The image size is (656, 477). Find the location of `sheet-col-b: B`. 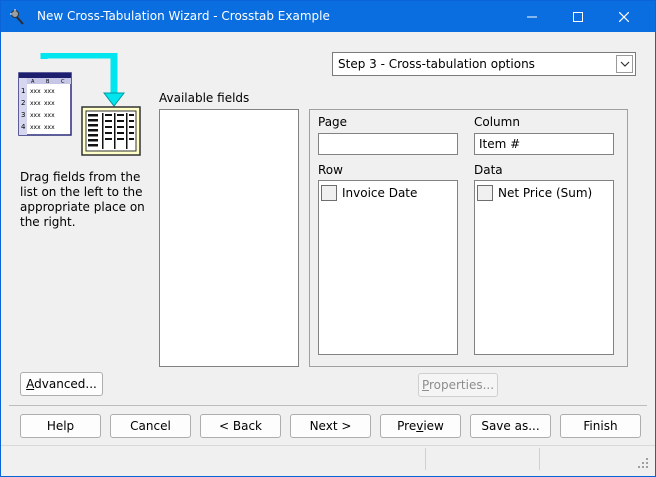

sheet-col-b: B is located at coordinates (48, 82).